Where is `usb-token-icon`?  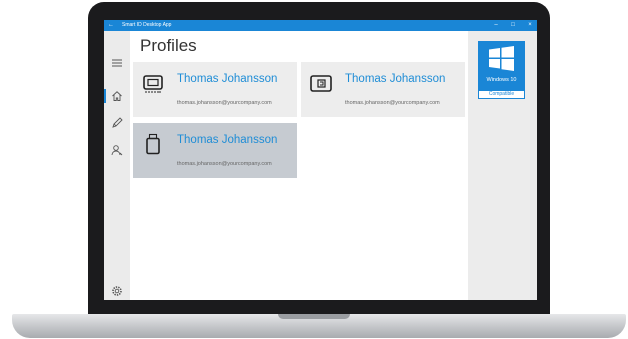 usb-token-icon is located at coordinates (153, 144).